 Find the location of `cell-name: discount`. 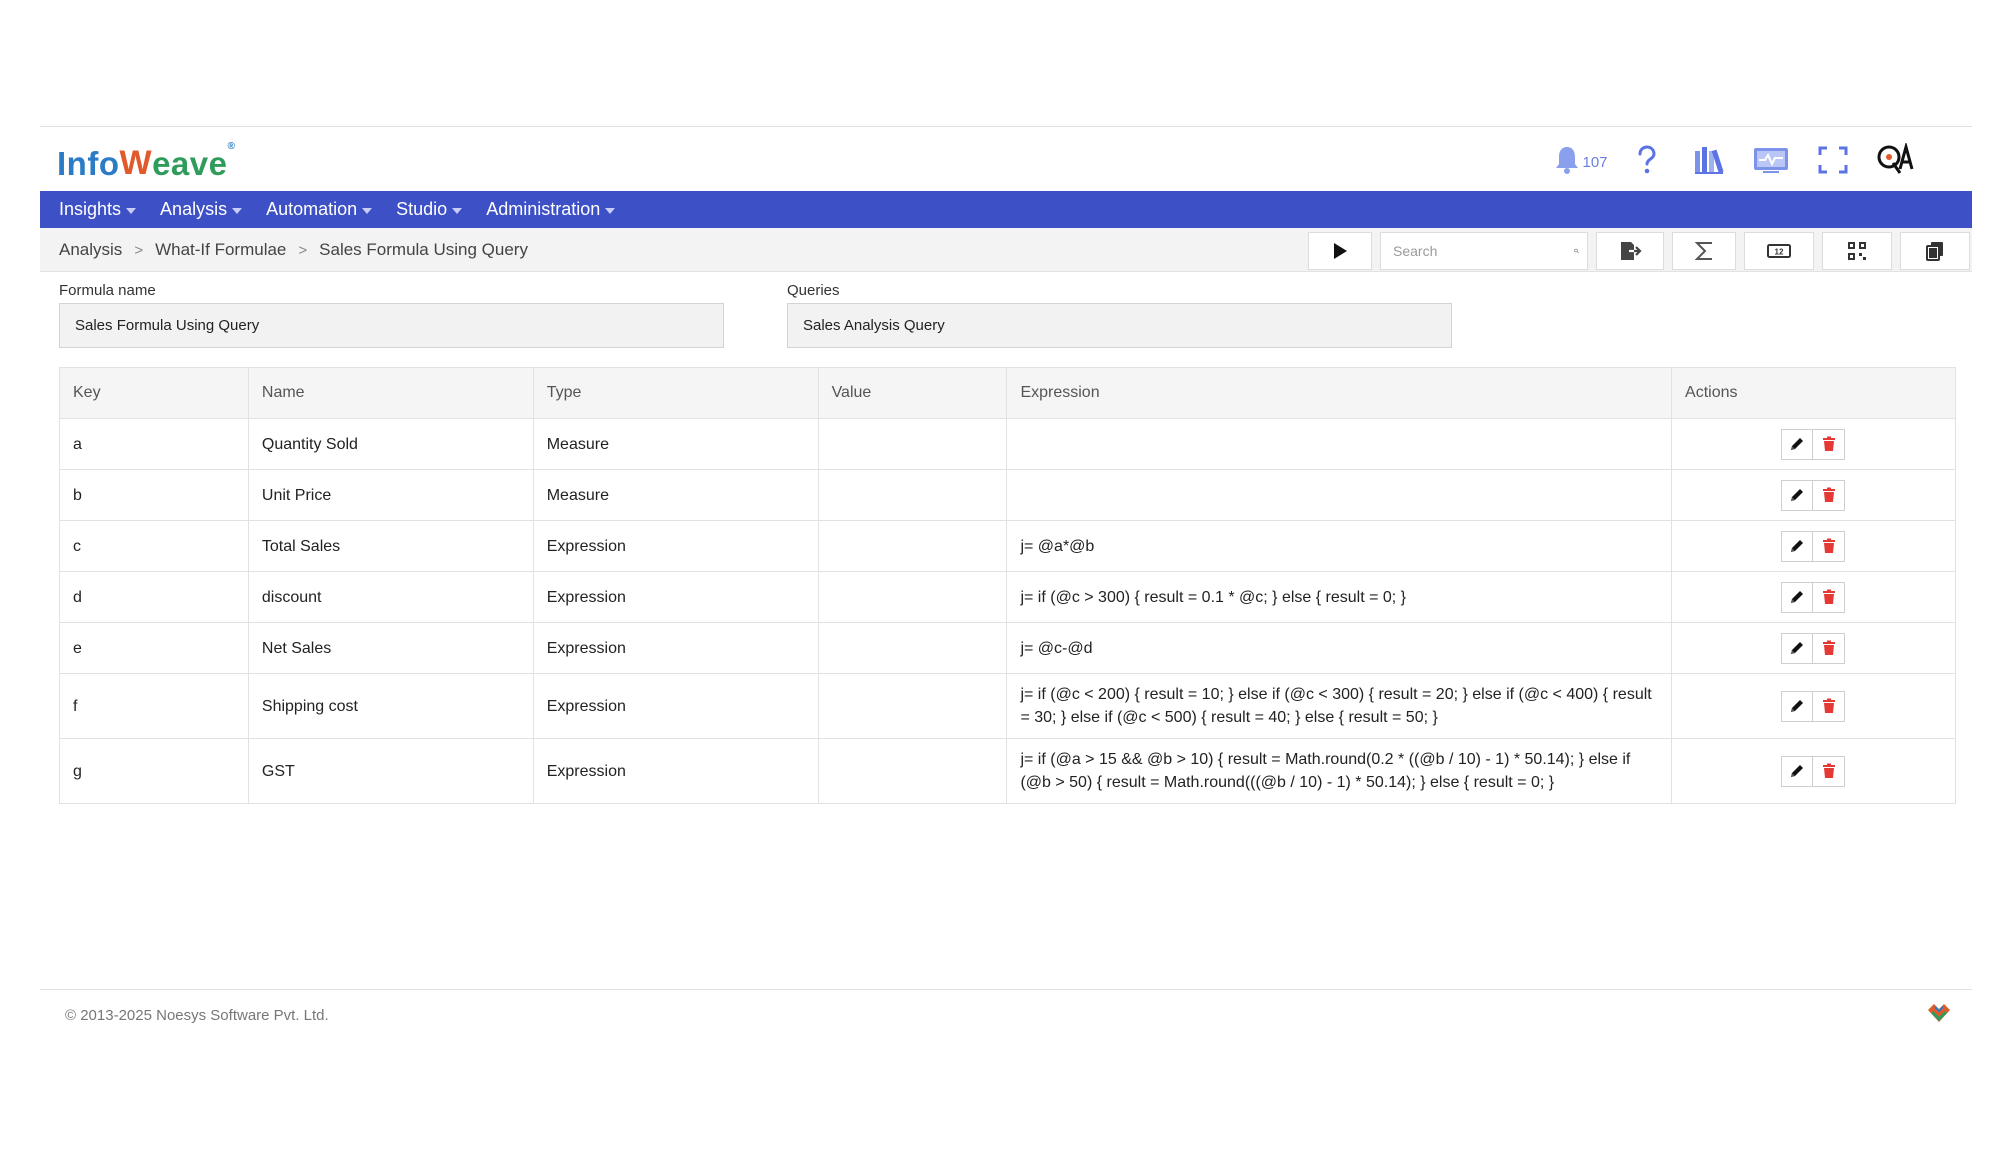

cell-name: discount is located at coordinates (390, 597).